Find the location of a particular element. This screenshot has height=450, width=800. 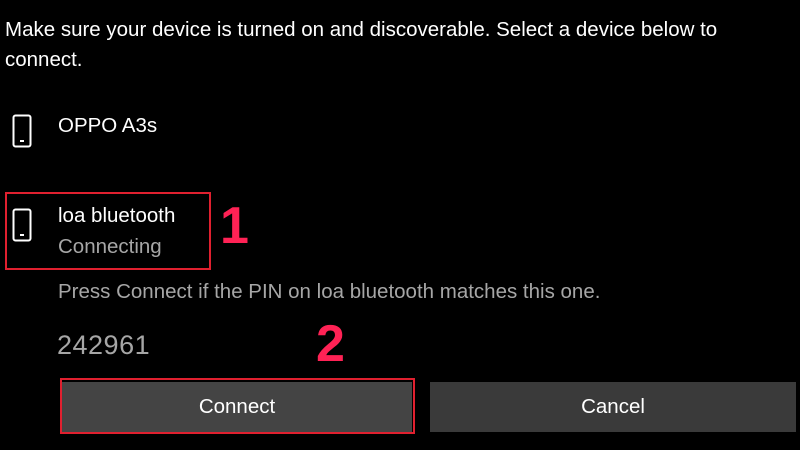

phone-icon is located at coordinates (22, 131).